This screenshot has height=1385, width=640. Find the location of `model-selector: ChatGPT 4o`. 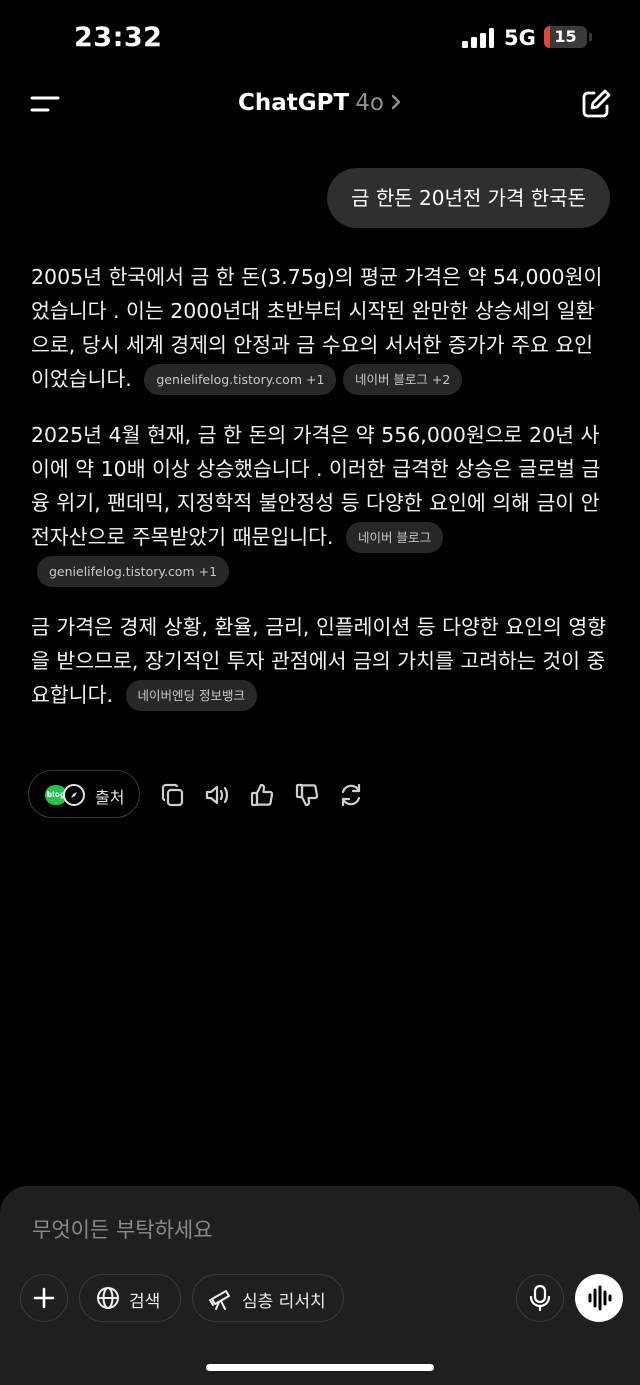

model-selector: ChatGPT 4o is located at coordinates (320, 103).